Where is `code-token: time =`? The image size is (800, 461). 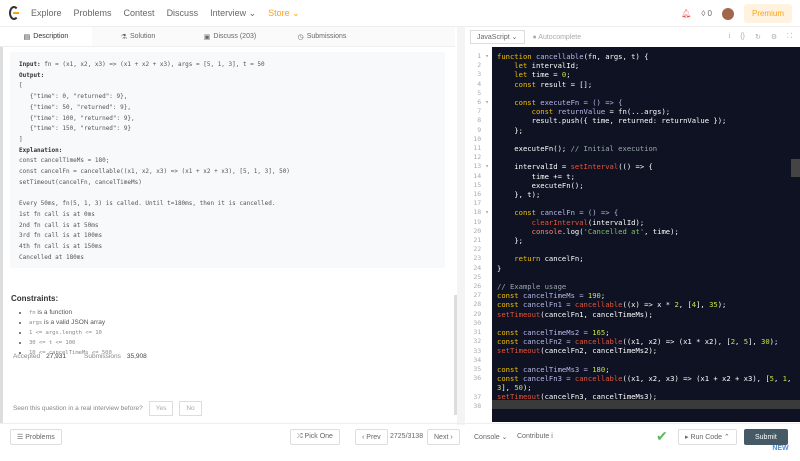
code-token: time = is located at coordinates (546, 75).